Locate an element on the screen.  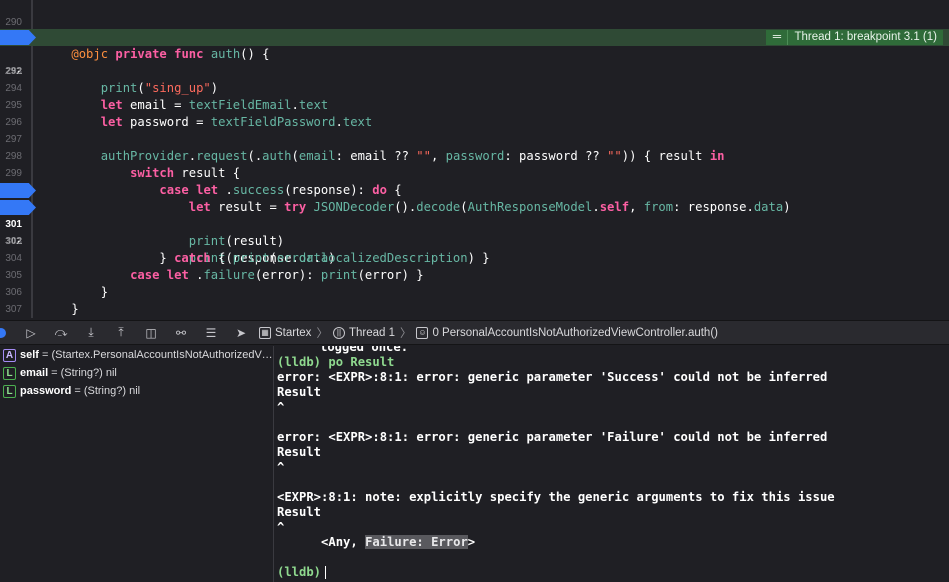
code-line-298: 298 switch result { is located at coordinates (474, 155).